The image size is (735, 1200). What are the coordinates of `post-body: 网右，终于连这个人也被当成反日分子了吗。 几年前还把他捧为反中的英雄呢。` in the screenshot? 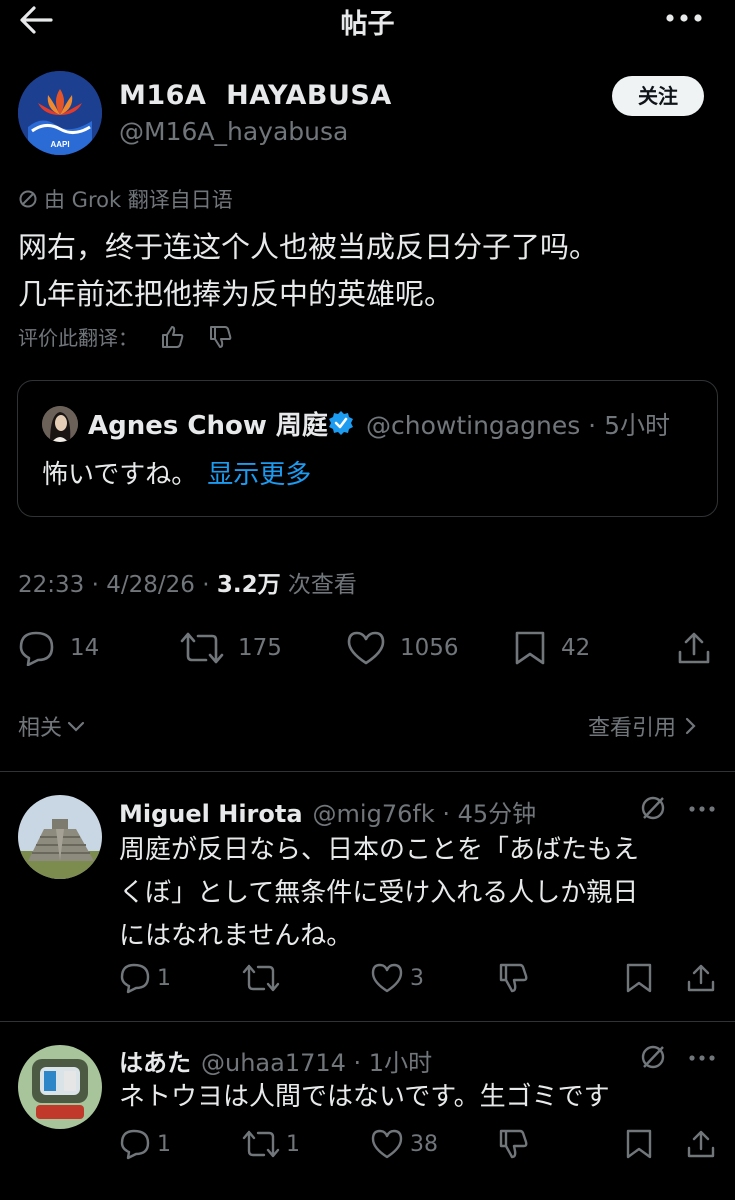 It's located at (368, 271).